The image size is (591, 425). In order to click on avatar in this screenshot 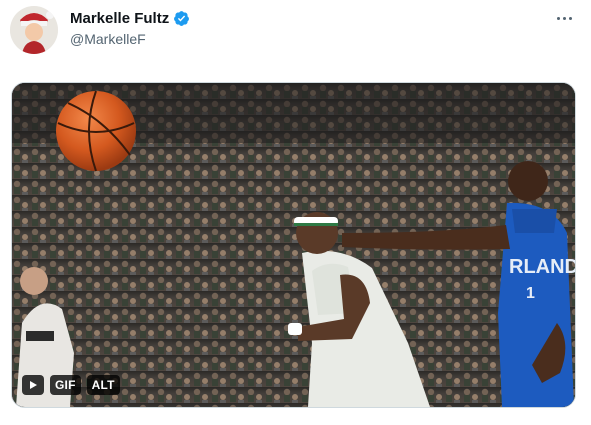, I will do `click(34, 30)`.